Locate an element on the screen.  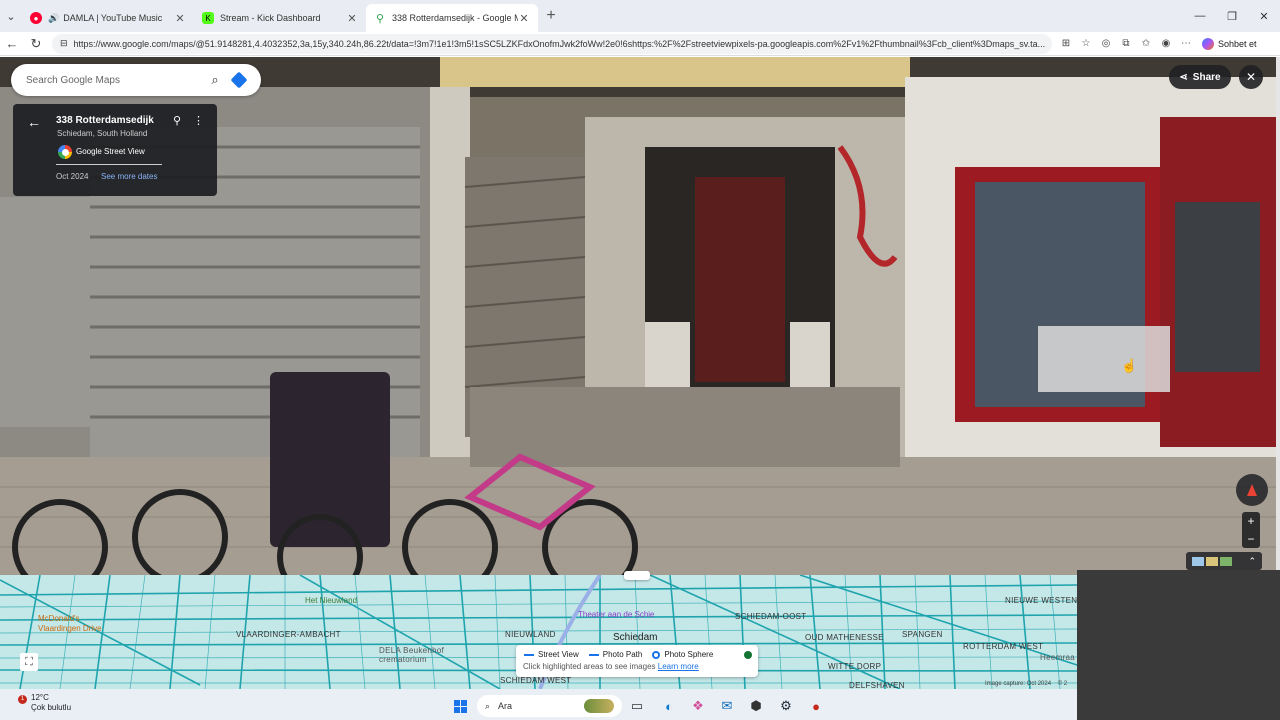
tab-google-maps: ⚲ 338 Rotterdamsedijk - Google Maps ✕ is located at coordinates (452, 18).